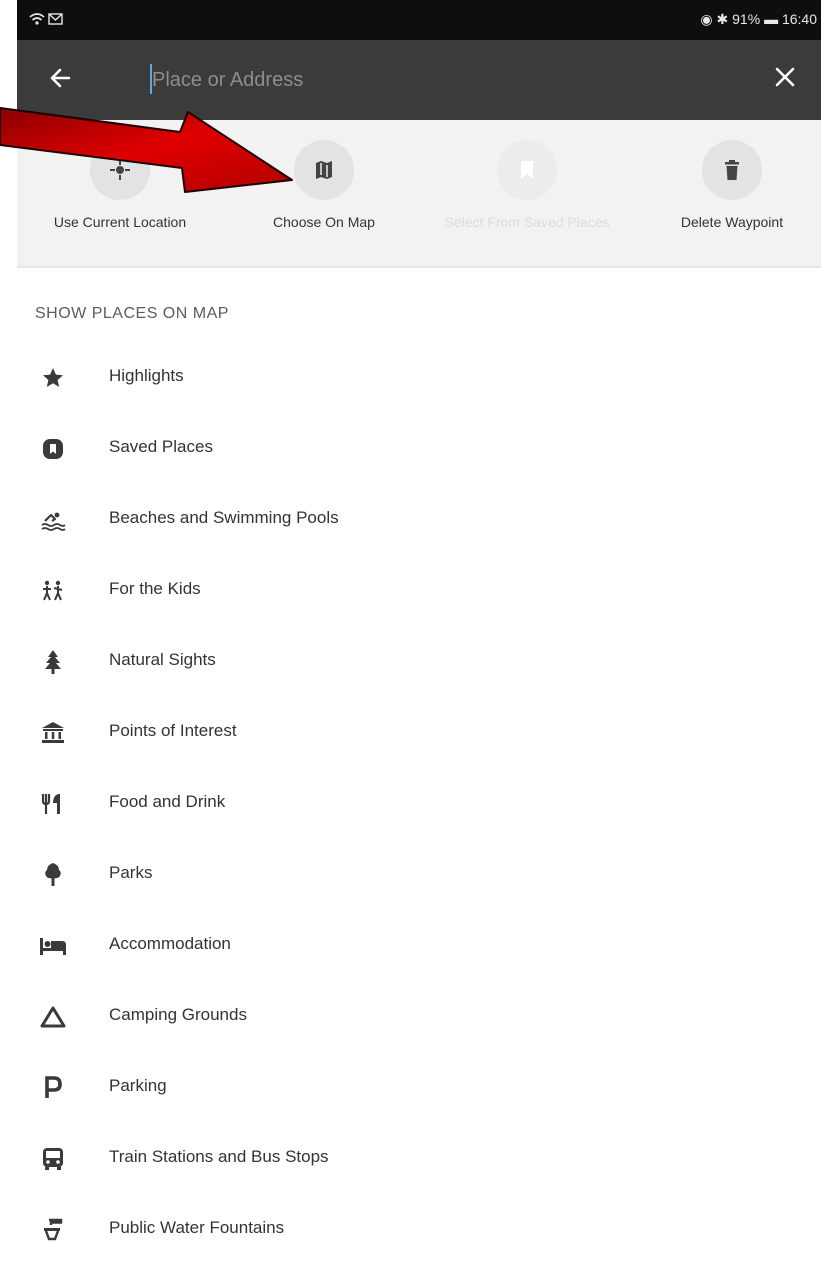 Image resolution: width=821 pixels, height=1265 pixels. What do you see at coordinates (419, 1158) in the screenshot?
I see `list-item-train-bus: Train Stations and Bus Stops` at bounding box center [419, 1158].